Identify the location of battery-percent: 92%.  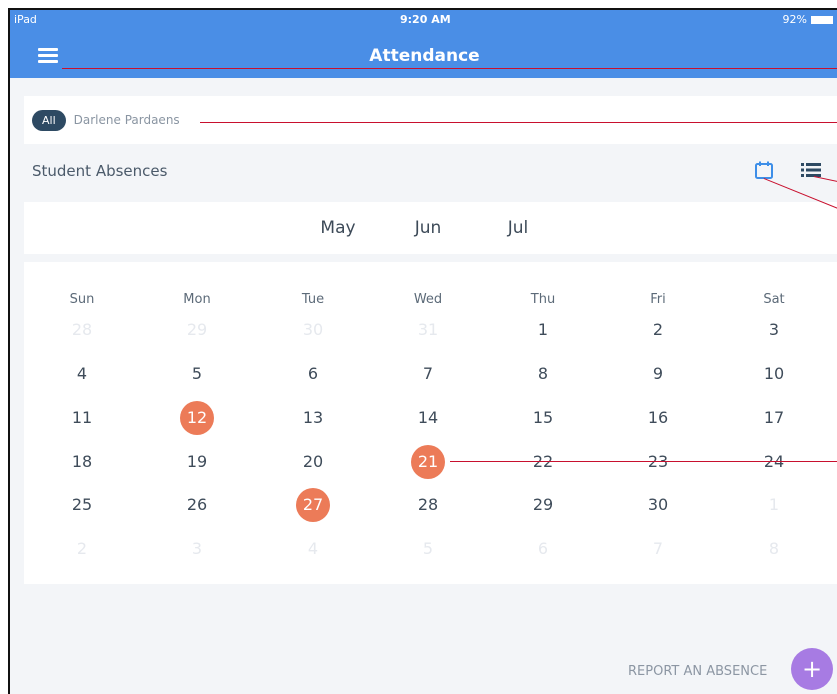
(794, 19).